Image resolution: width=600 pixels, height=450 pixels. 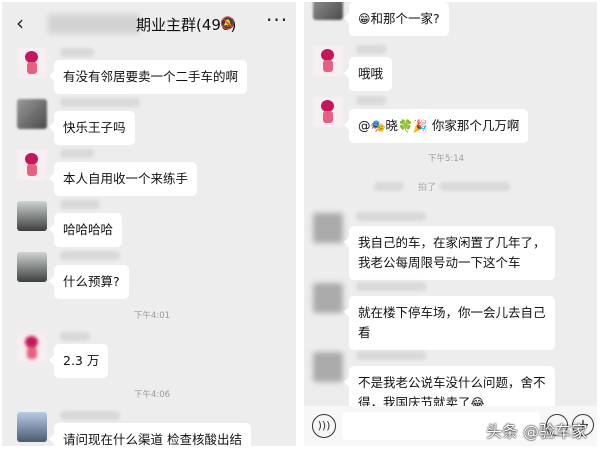 I want to click on timestamp: 下午4:01, so click(x=152, y=316).